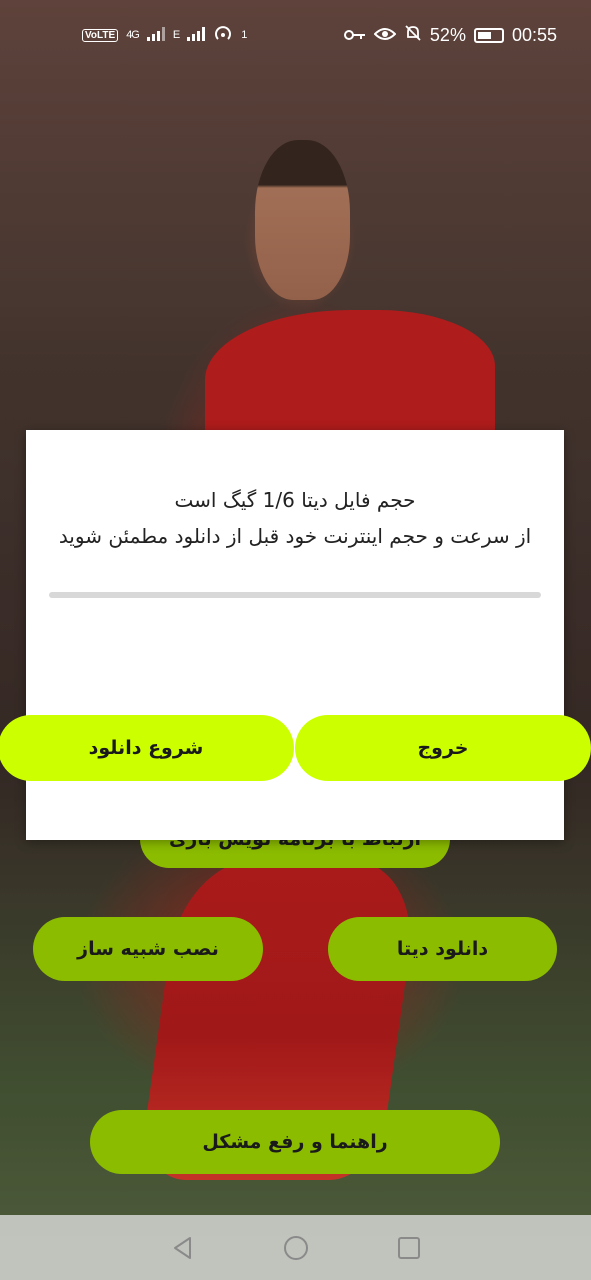 This screenshot has height=1280, width=591. I want to click on status-right: 52% 00:55, so click(450, 35).